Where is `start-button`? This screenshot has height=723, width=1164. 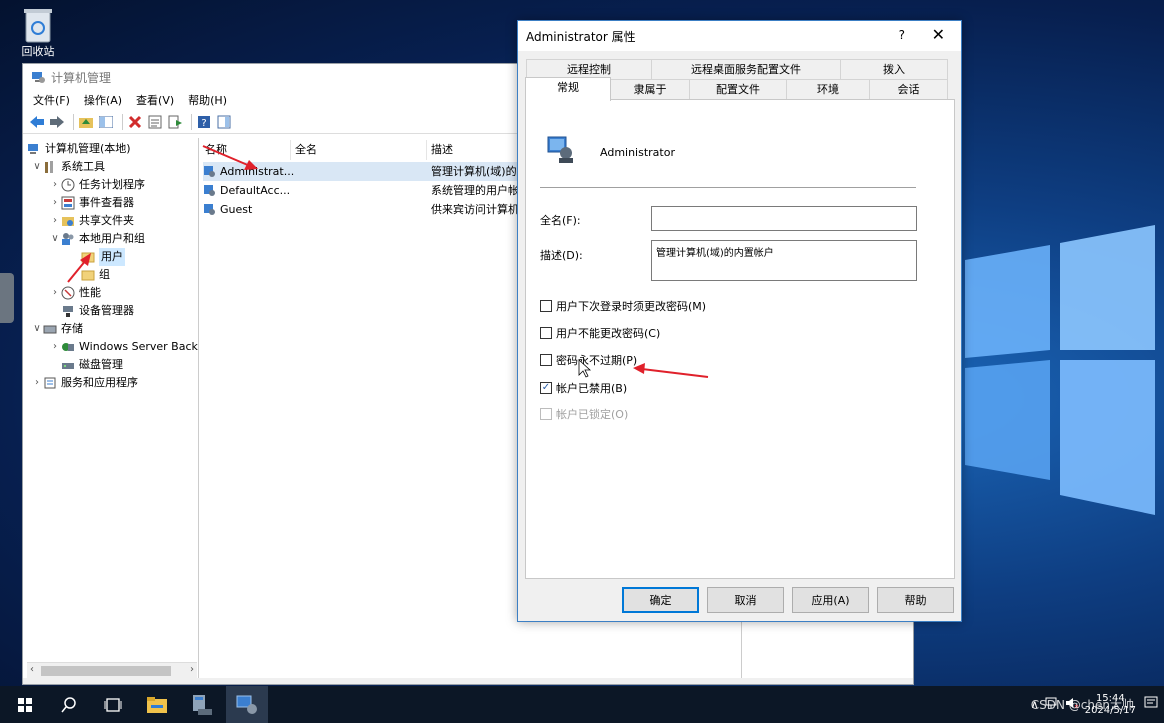
start-button is located at coordinates (25, 704).